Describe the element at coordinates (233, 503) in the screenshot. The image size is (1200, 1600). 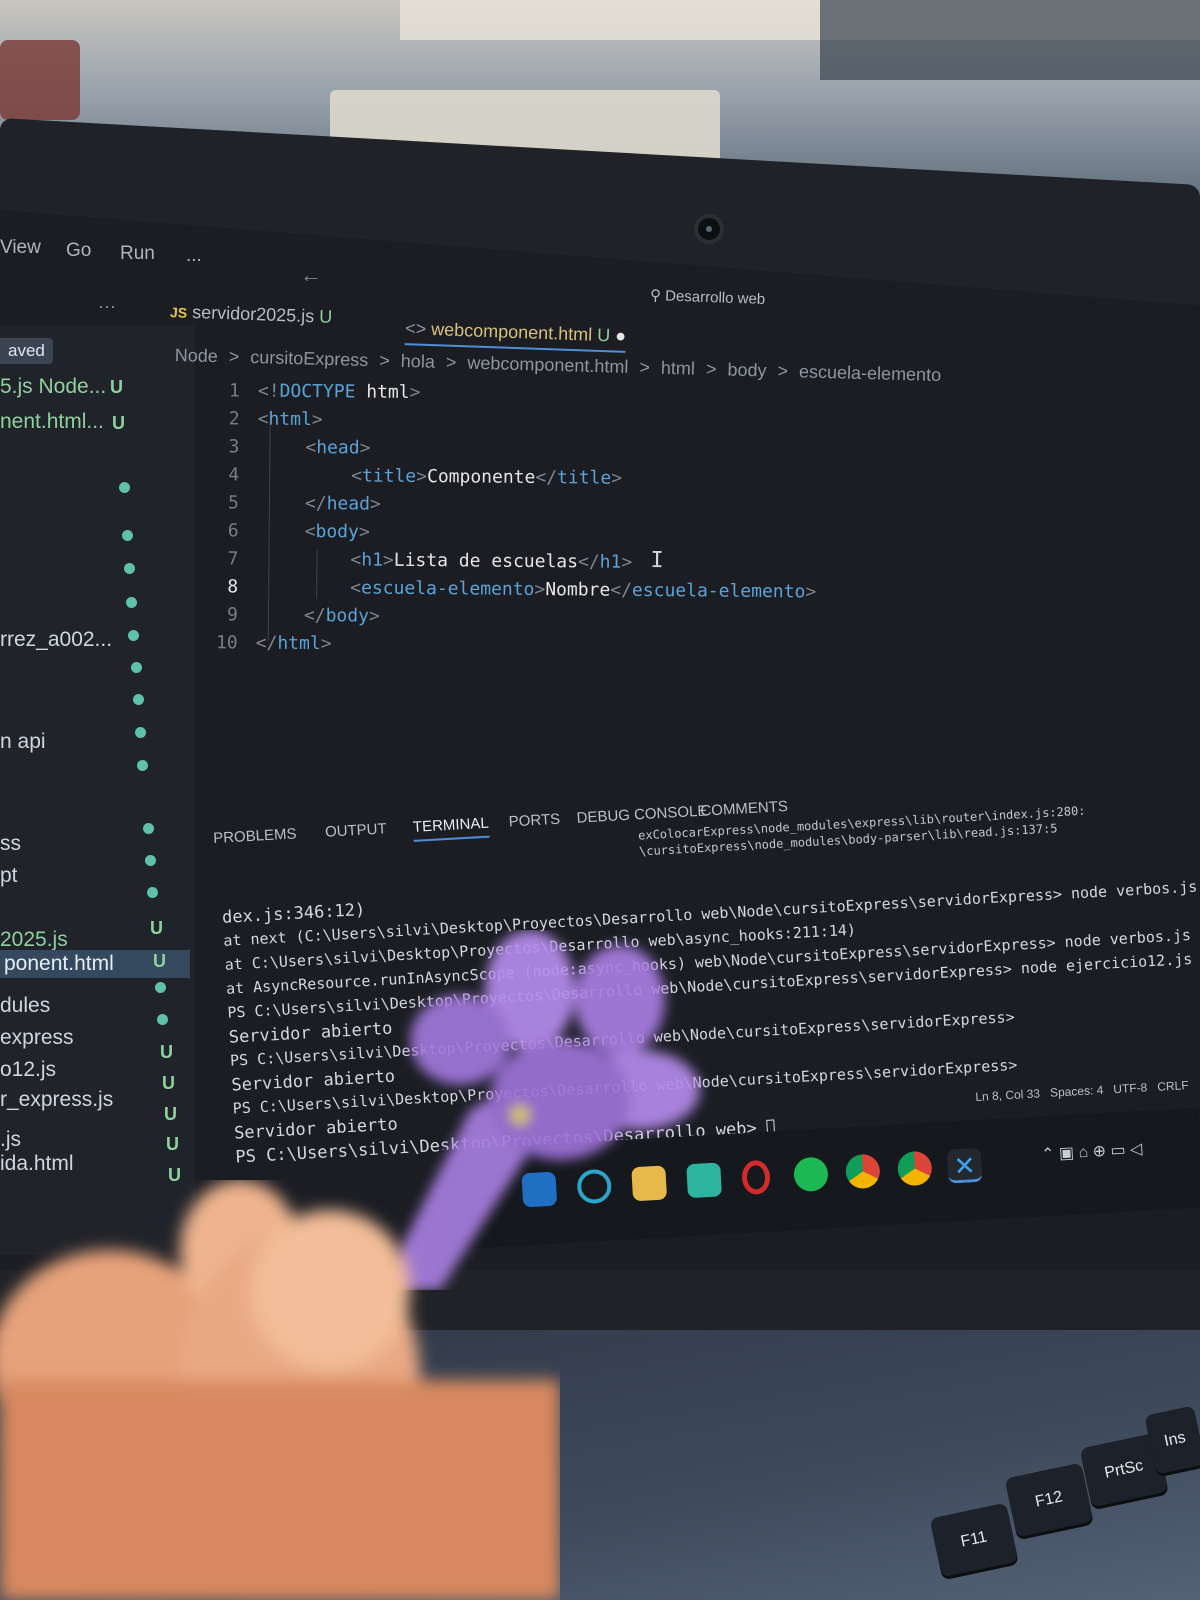
I see `line-number: 5` at that location.